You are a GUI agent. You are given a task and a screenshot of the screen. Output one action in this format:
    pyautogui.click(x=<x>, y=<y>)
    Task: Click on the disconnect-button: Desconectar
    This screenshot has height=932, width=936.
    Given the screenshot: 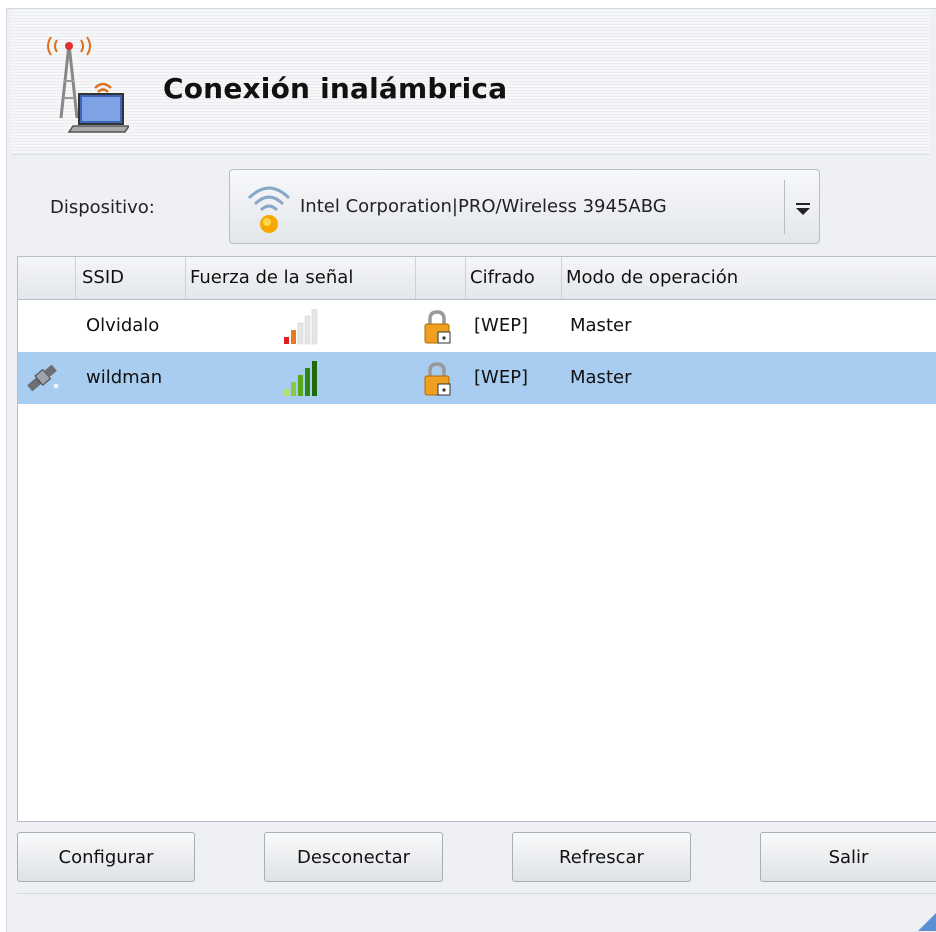 What is the action you would take?
    pyautogui.click(x=353, y=857)
    